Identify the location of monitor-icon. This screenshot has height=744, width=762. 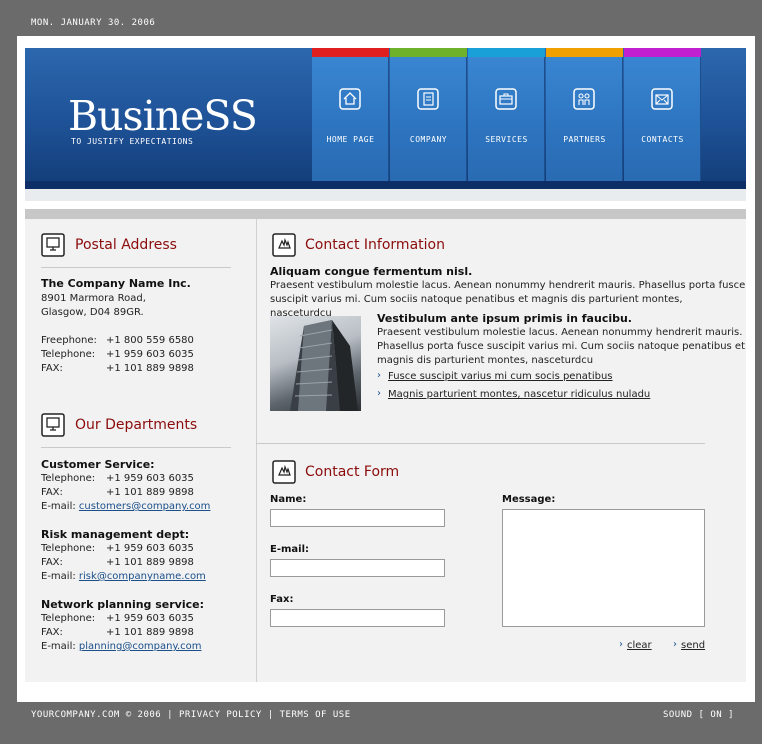
(53, 245).